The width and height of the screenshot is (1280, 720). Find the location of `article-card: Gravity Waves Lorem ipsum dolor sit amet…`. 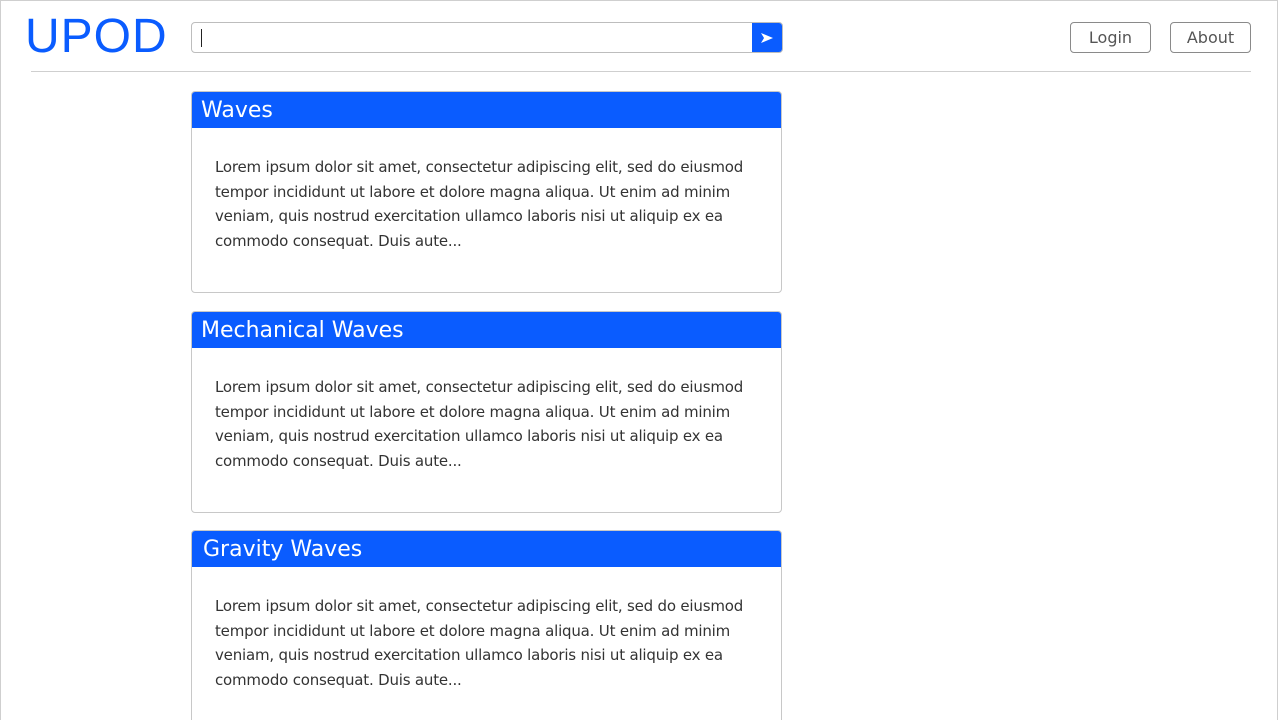

article-card: Gravity Waves Lorem ipsum dolor sit amet… is located at coordinates (486, 625).